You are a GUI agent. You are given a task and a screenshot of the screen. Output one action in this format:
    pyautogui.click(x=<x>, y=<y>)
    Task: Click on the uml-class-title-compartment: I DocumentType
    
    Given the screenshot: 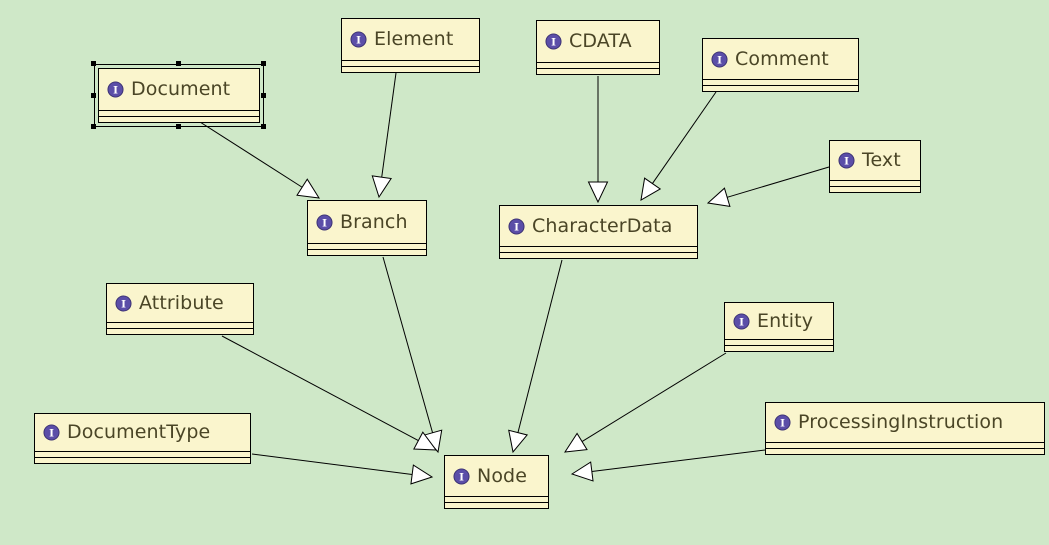 What is the action you would take?
    pyautogui.click(x=142, y=432)
    